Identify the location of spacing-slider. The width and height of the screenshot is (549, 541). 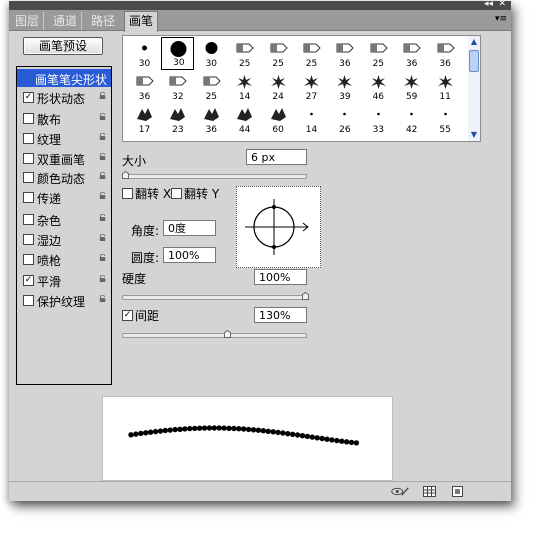
(214, 335).